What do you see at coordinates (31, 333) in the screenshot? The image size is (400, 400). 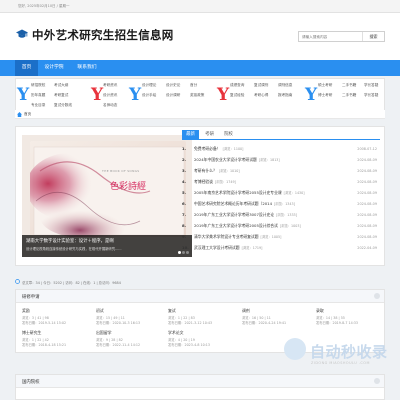 I see `grid-cell-label: 博士研究生` at bounding box center [31, 333].